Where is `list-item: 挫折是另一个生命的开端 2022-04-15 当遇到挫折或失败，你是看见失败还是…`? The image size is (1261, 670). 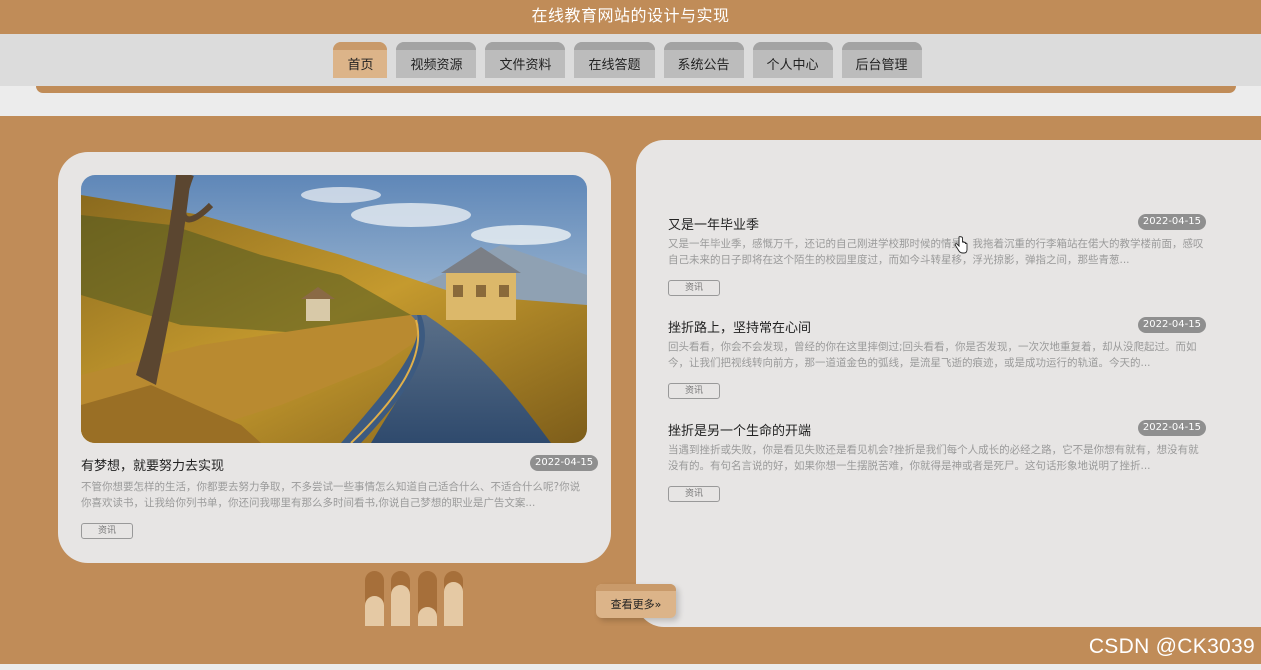
list-item: 挫折是另一个生命的开端 2022-04-15 当遇到挫折或失败，你是看见失败还是… is located at coordinates (937, 465).